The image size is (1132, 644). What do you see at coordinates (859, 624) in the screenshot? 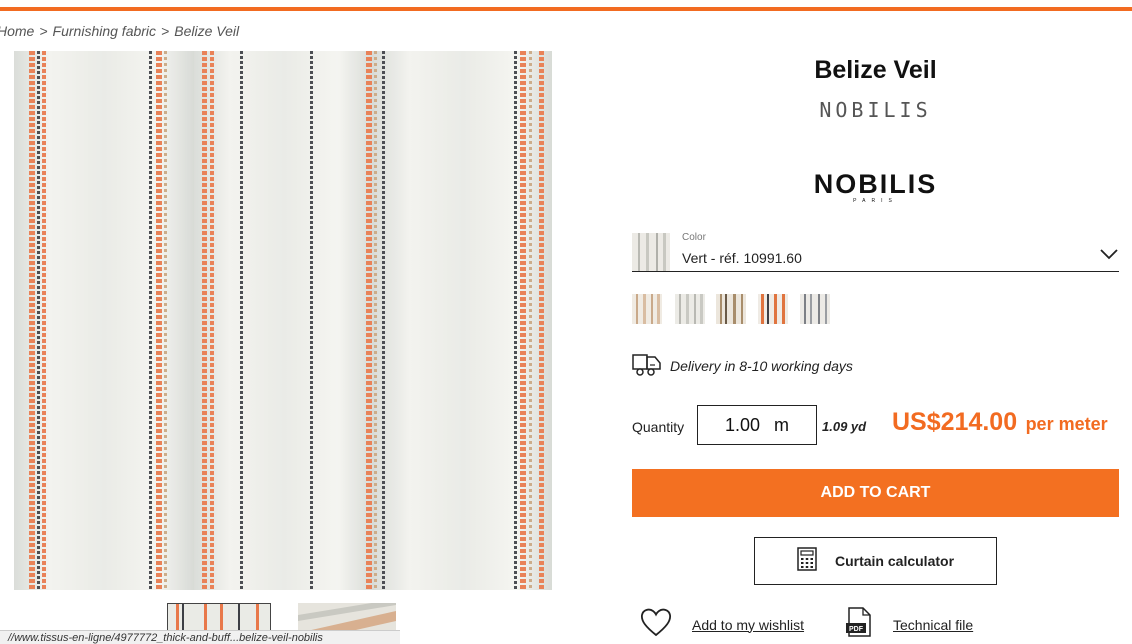
I see `pdf-icon: PDF` at bounding box center [859, 624].